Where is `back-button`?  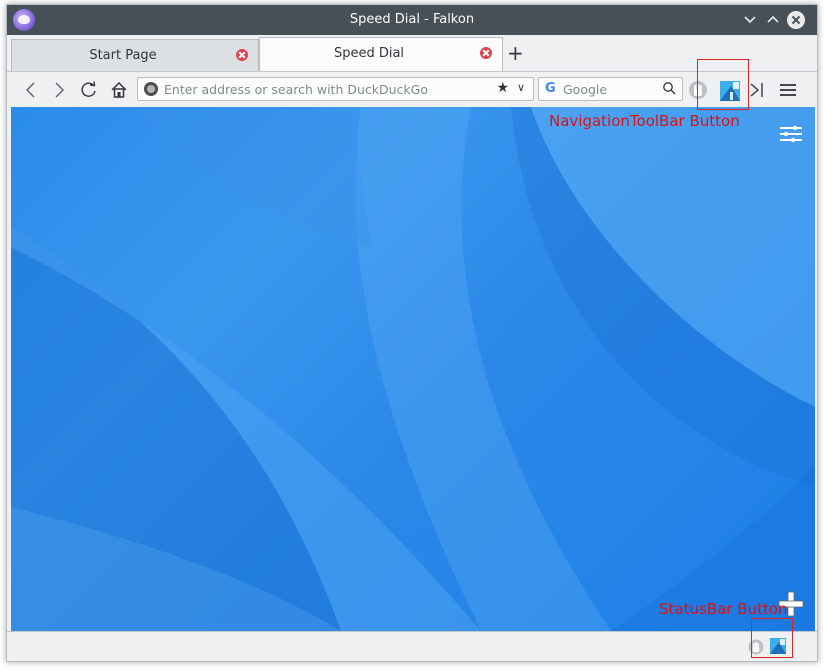
back-button is located at coordinates (31, 90).